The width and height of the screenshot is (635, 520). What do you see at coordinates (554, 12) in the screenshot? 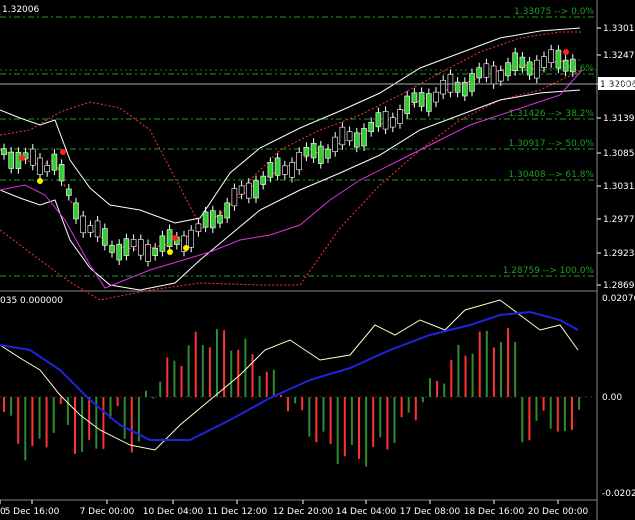
I see `fib-level-label: 1.33075 --> 0.0%` at bounding box center [554, 12].